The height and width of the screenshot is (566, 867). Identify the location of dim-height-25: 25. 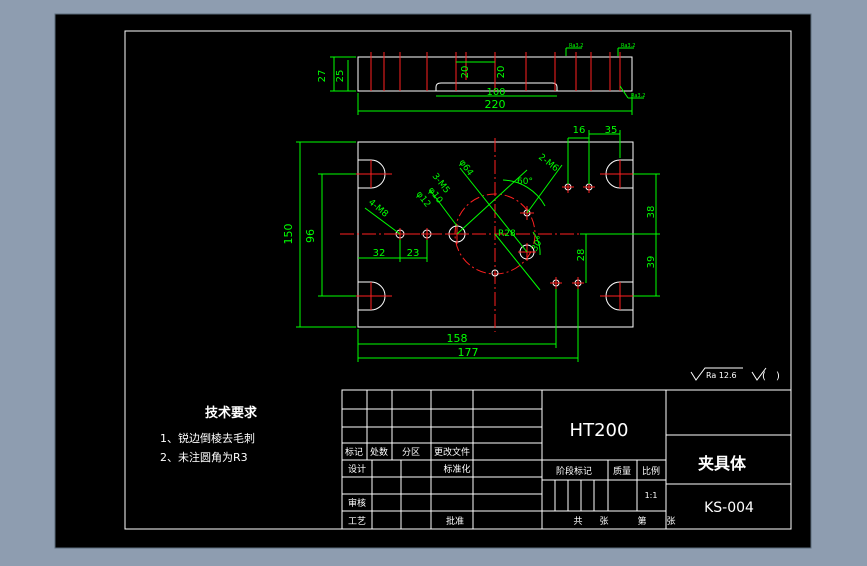
(340, 76).